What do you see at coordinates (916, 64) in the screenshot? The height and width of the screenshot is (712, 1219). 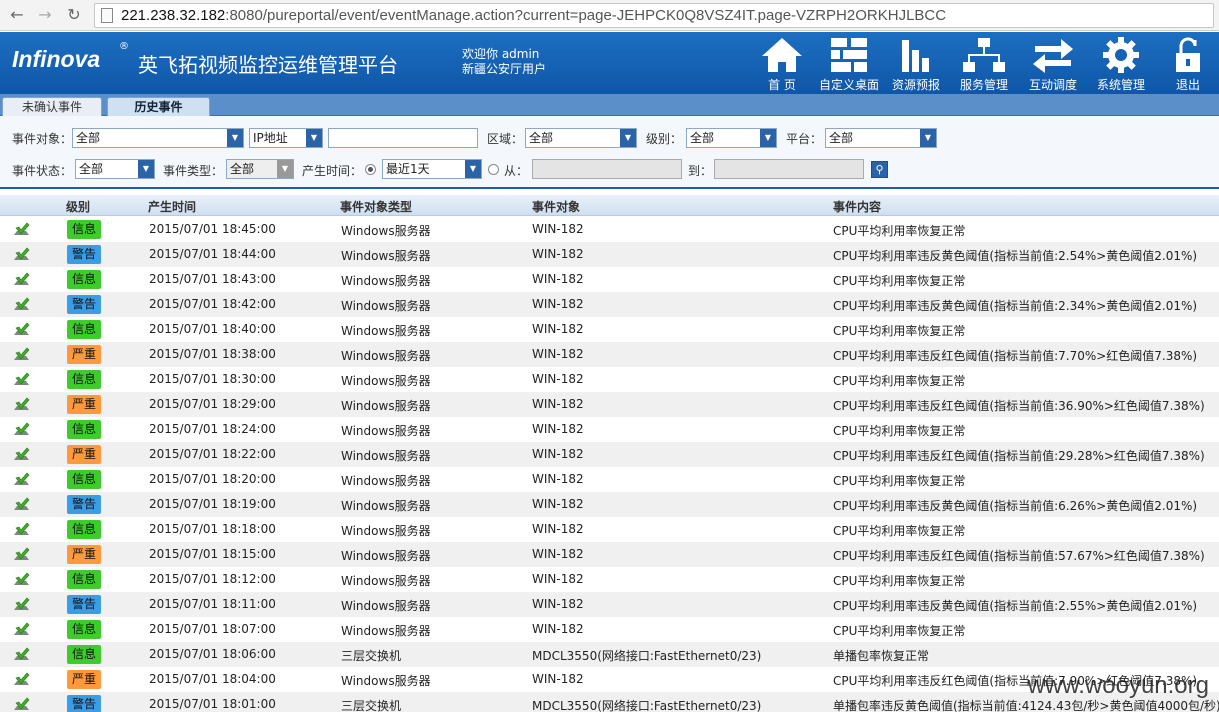 I see `nav-resource-forecast: 资源预报` at bounding box center [916, 64].